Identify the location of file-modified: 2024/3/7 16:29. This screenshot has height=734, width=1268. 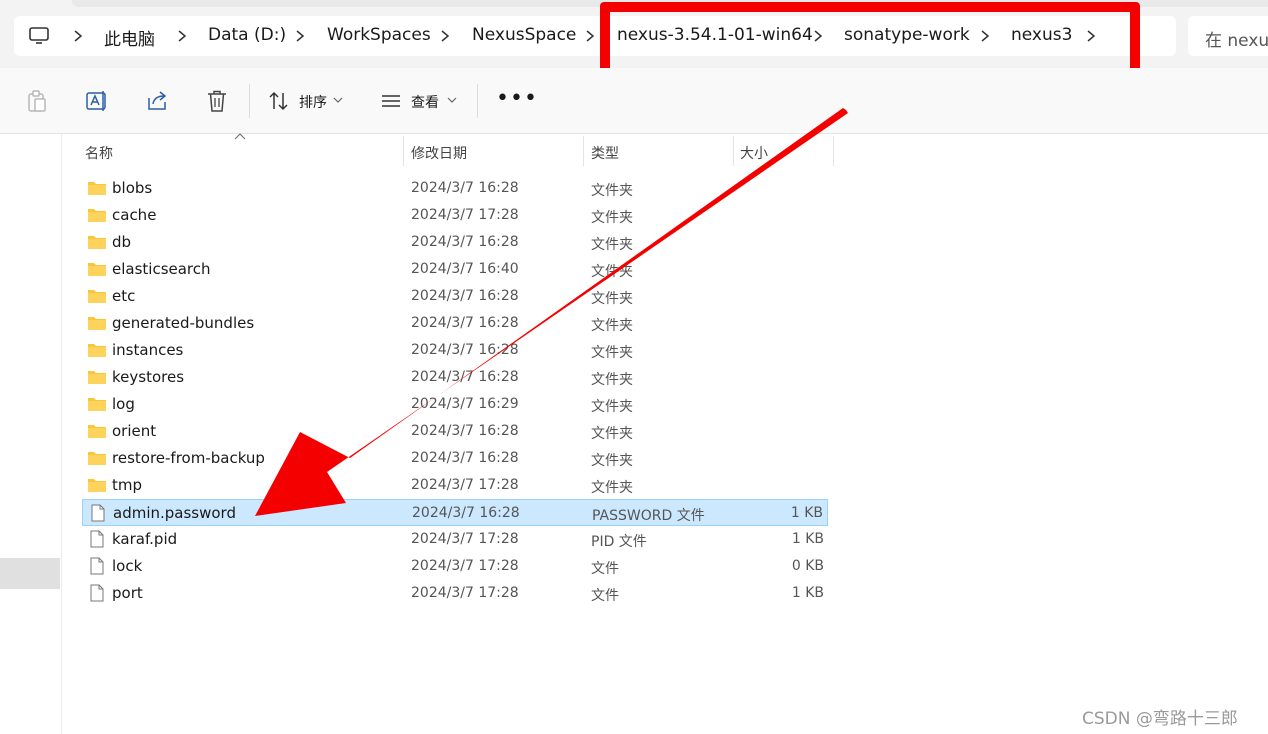
(465, 404).